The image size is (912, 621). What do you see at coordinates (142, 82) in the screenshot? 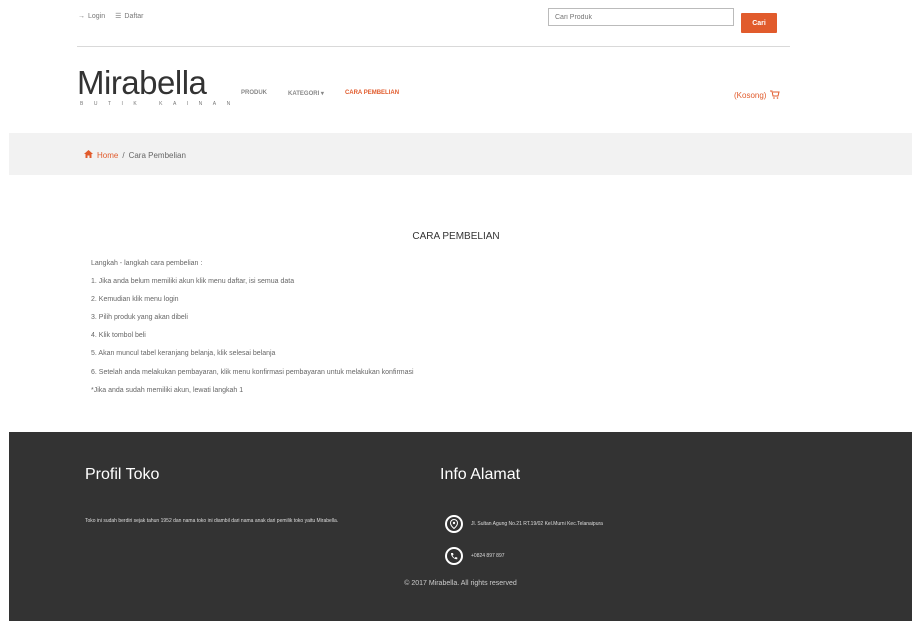
I see `site-logo: Mirabella` at bounding box center [142, 82].